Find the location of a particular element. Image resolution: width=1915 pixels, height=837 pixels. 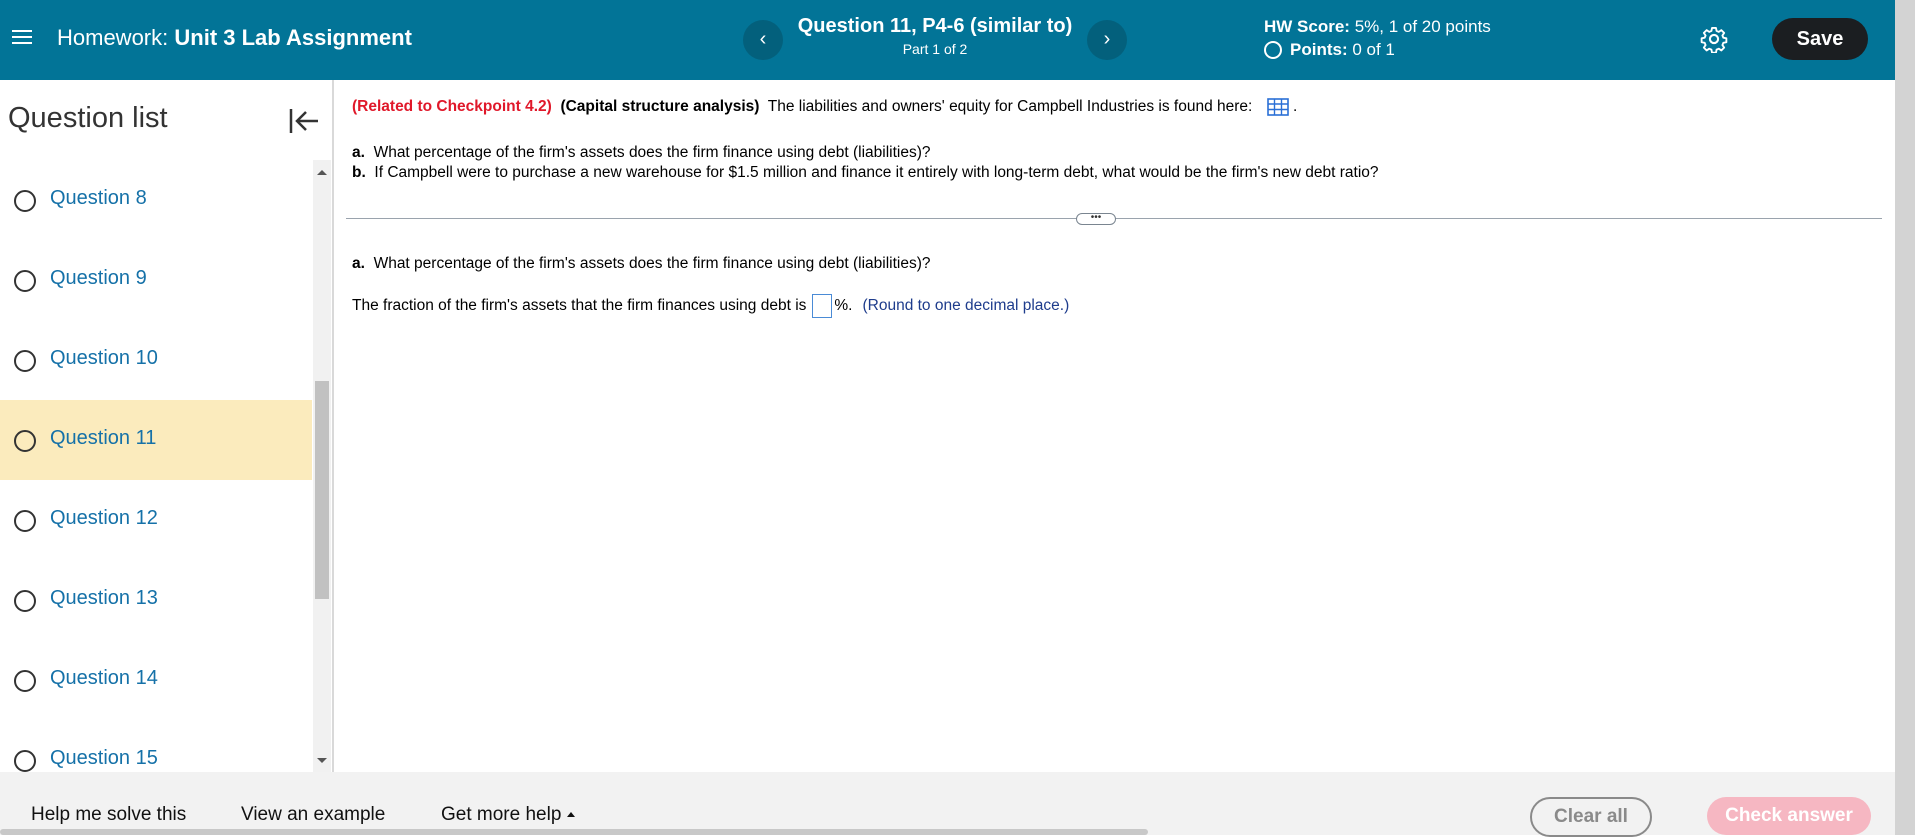

hw-score-value: 5%, 1 of 20 points is located at coordinates (1422, 26).